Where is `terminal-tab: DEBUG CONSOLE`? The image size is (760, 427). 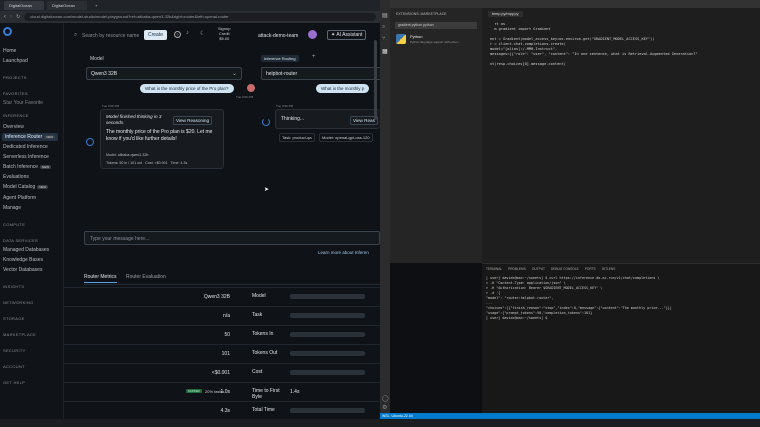
terminal-tab: DEBUG CONSOLE is located at coordinates (565, 269).